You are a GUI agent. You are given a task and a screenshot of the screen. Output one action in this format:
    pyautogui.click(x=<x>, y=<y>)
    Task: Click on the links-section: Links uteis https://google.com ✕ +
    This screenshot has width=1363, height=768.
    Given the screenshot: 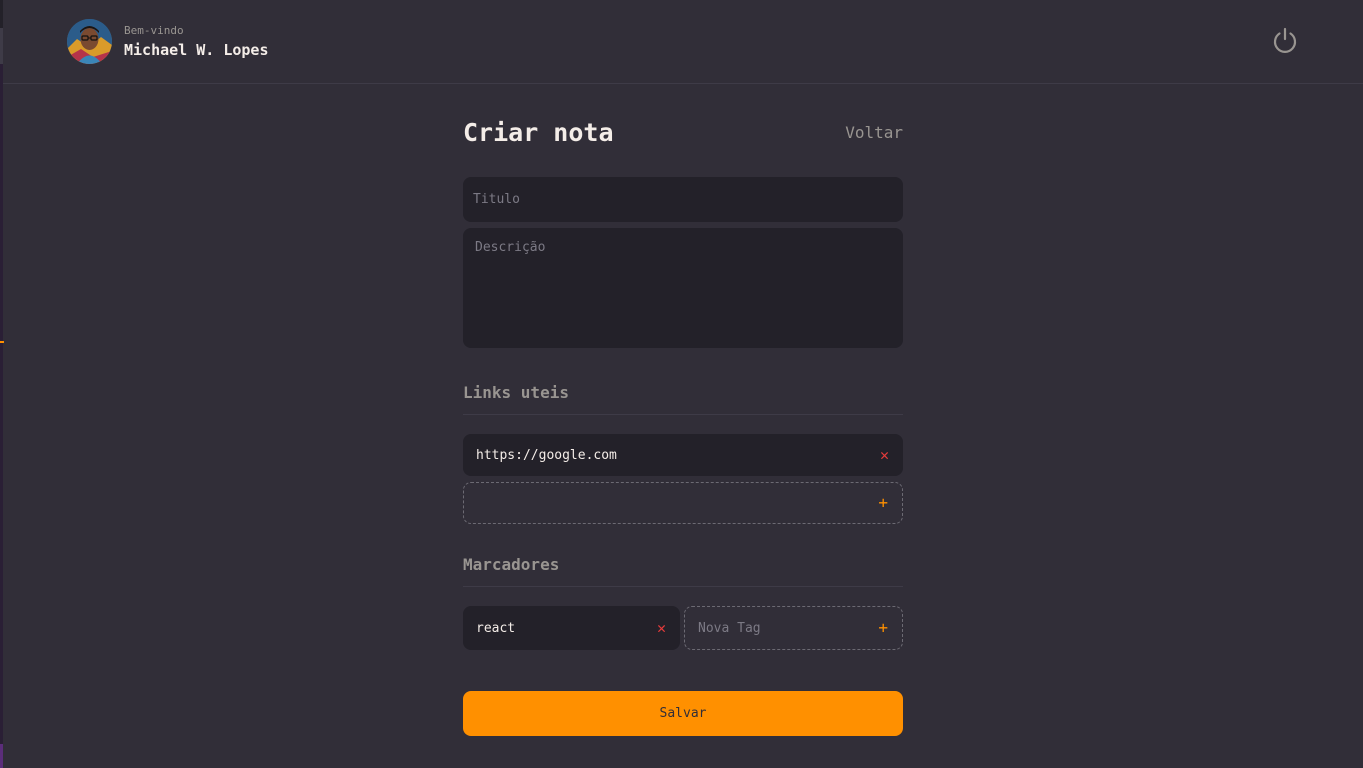 What is the action you would take?
    pyautogui.click(x=683, y=448)
    